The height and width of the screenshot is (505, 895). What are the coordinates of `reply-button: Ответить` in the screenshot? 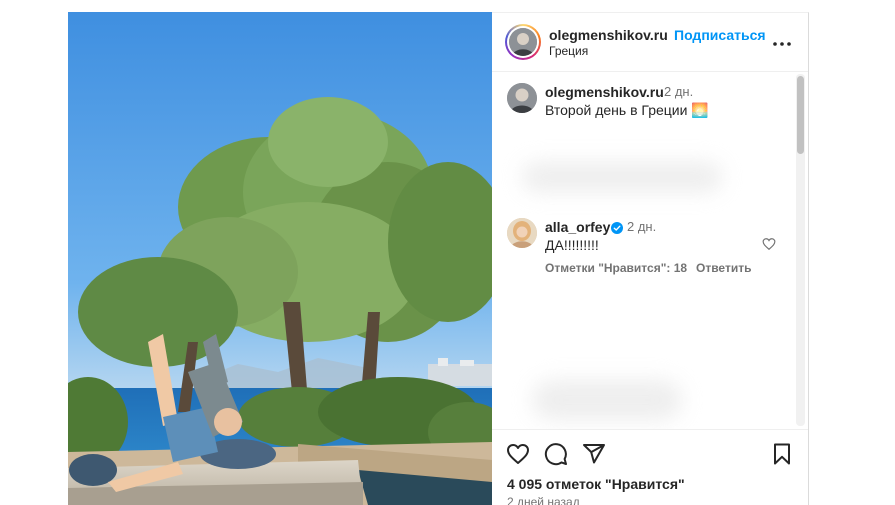 It's located at (723, 268).